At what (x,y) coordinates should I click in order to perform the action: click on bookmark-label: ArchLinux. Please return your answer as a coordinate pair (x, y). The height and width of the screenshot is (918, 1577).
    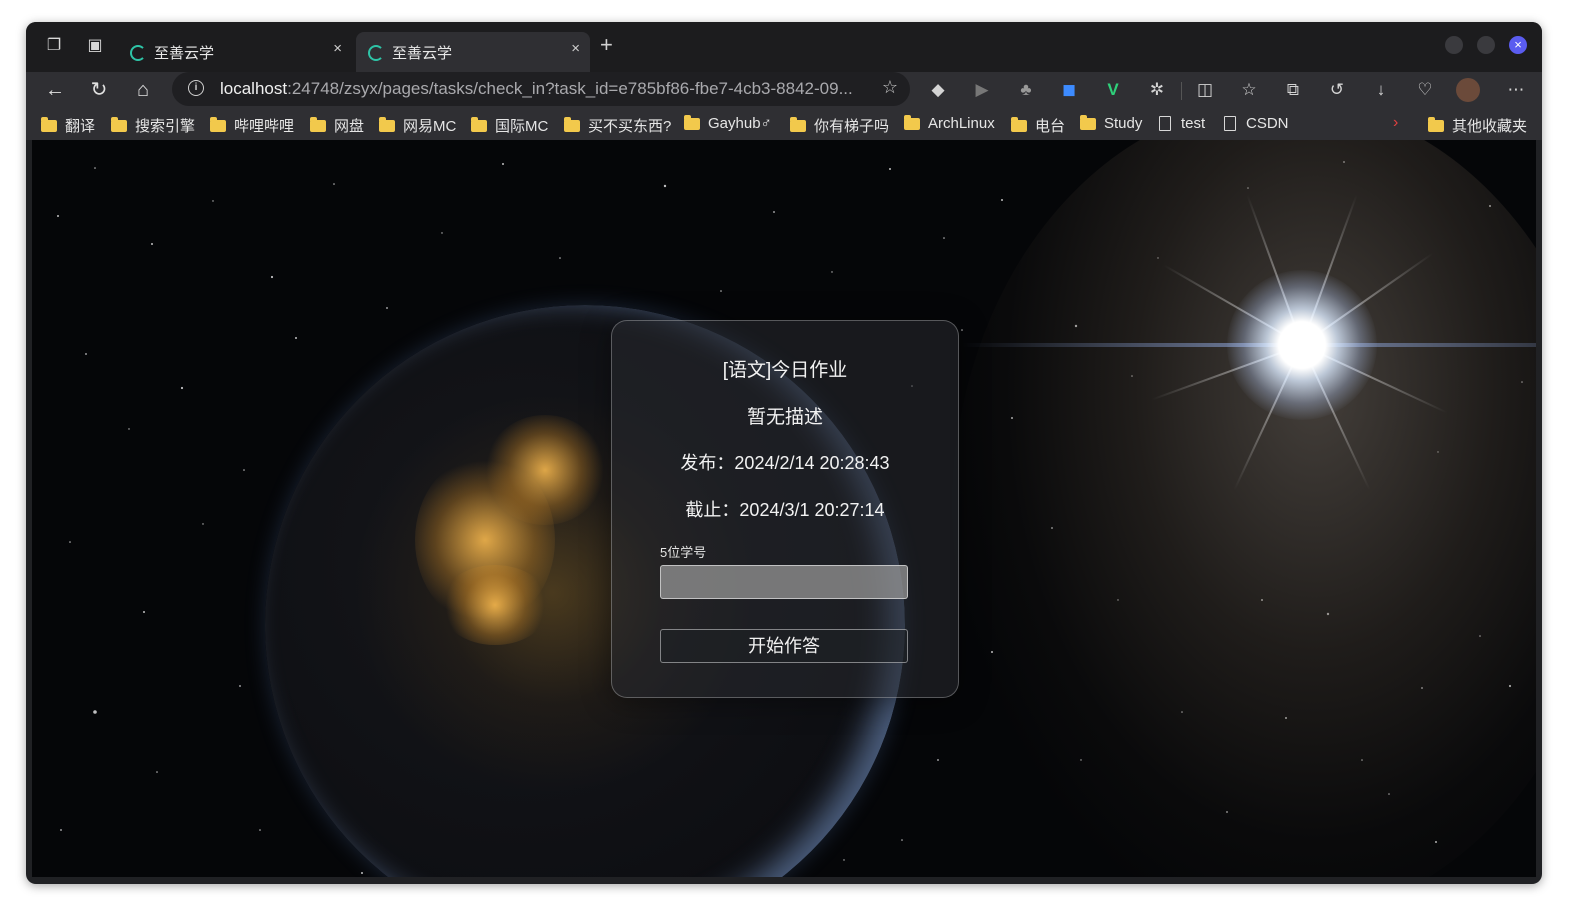
    Looking at the image, I should click on (961, 123).